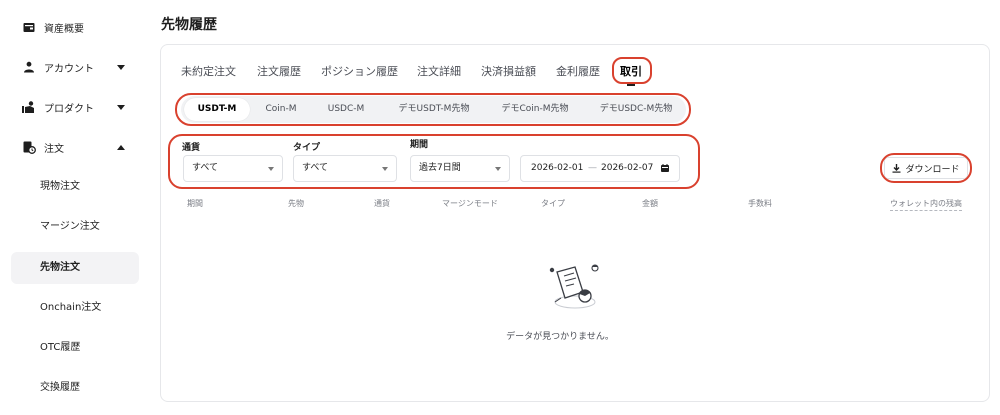 Image resolution: width=1000 pixels, height=415 pixels. I want to click on chevron-up-icon, so click(121, 147).